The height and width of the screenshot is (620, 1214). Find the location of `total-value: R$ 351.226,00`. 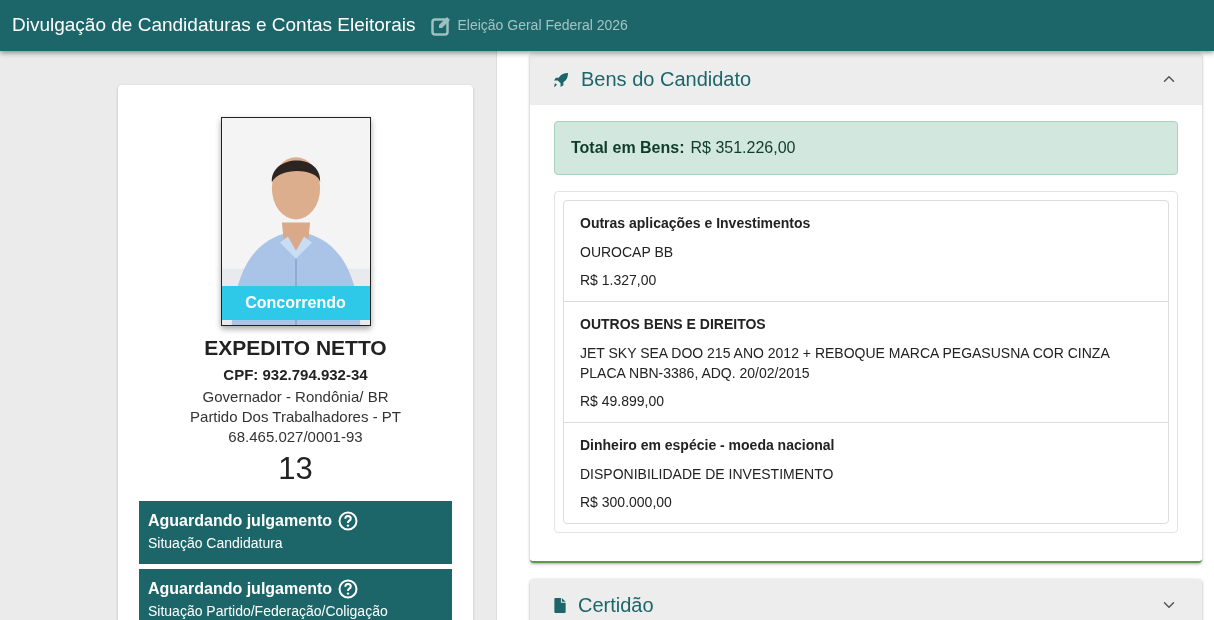

total-value: R$ 351.226,00 is located at coordinates (743, 148).